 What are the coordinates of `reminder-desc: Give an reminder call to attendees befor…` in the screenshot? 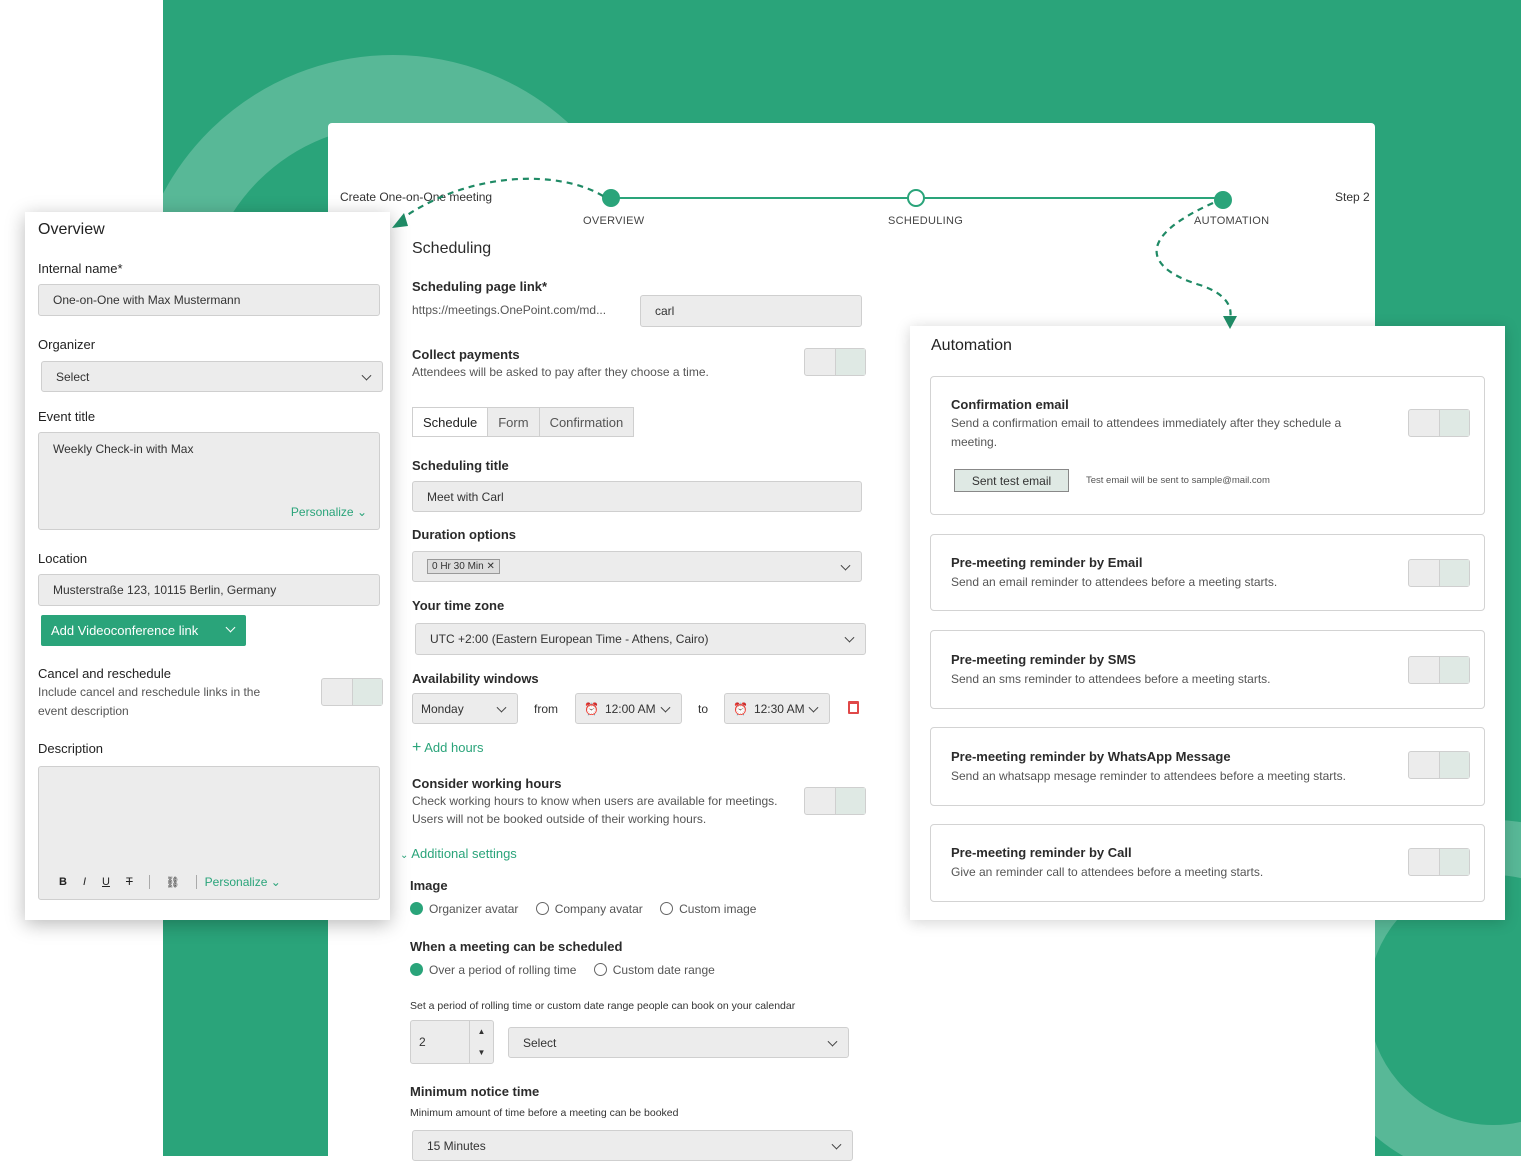 It's located at (1107, 872).